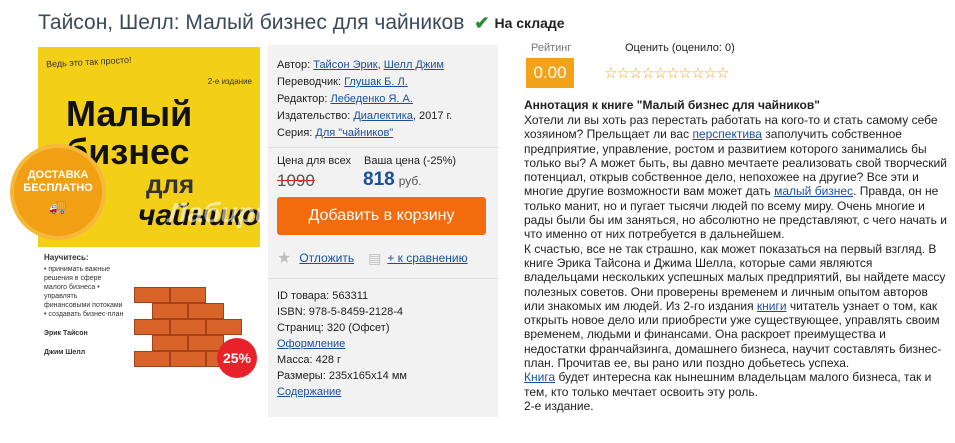  Describe the element at coordinates (314, 161) in the screenshot. I see `price-all-label: Цена для всех` at that location.